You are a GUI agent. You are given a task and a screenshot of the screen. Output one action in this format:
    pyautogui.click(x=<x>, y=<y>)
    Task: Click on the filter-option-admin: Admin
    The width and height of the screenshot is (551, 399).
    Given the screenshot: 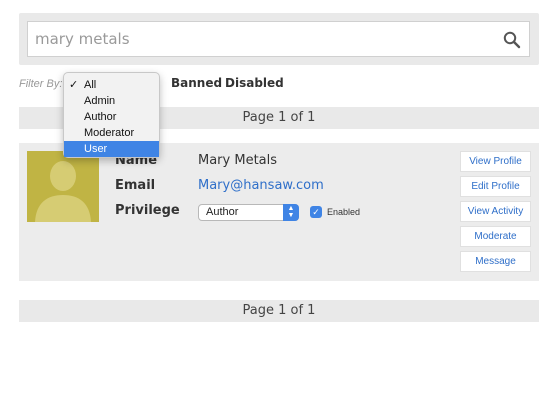 What is the action you would take?
    pyautogui.click(x=111, y=101)
    